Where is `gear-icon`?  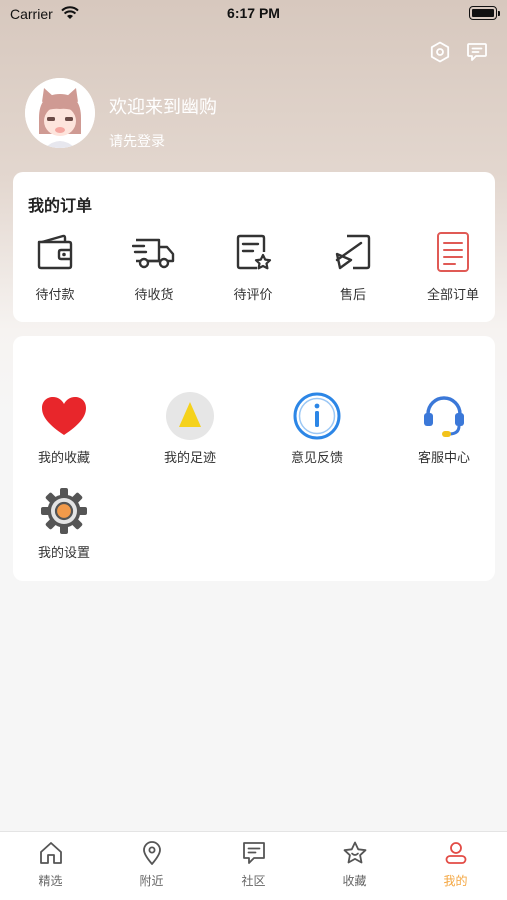
gear-icon is located at coordinates (64, 511).